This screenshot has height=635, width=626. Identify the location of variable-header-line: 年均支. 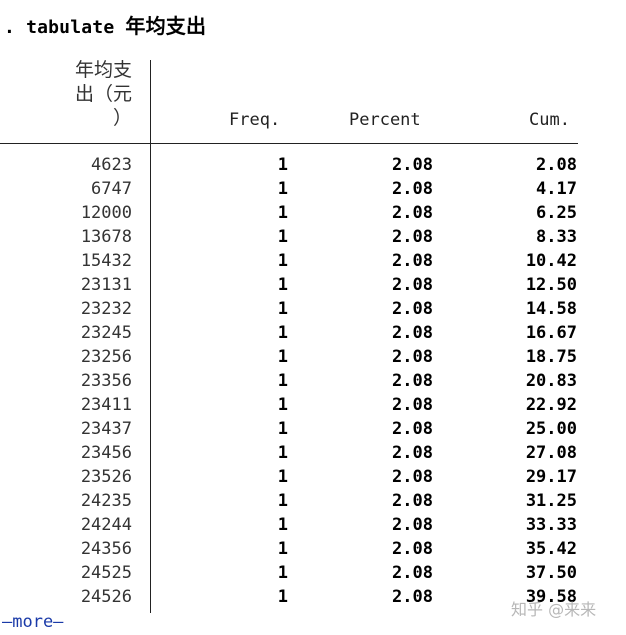
(103, 70).